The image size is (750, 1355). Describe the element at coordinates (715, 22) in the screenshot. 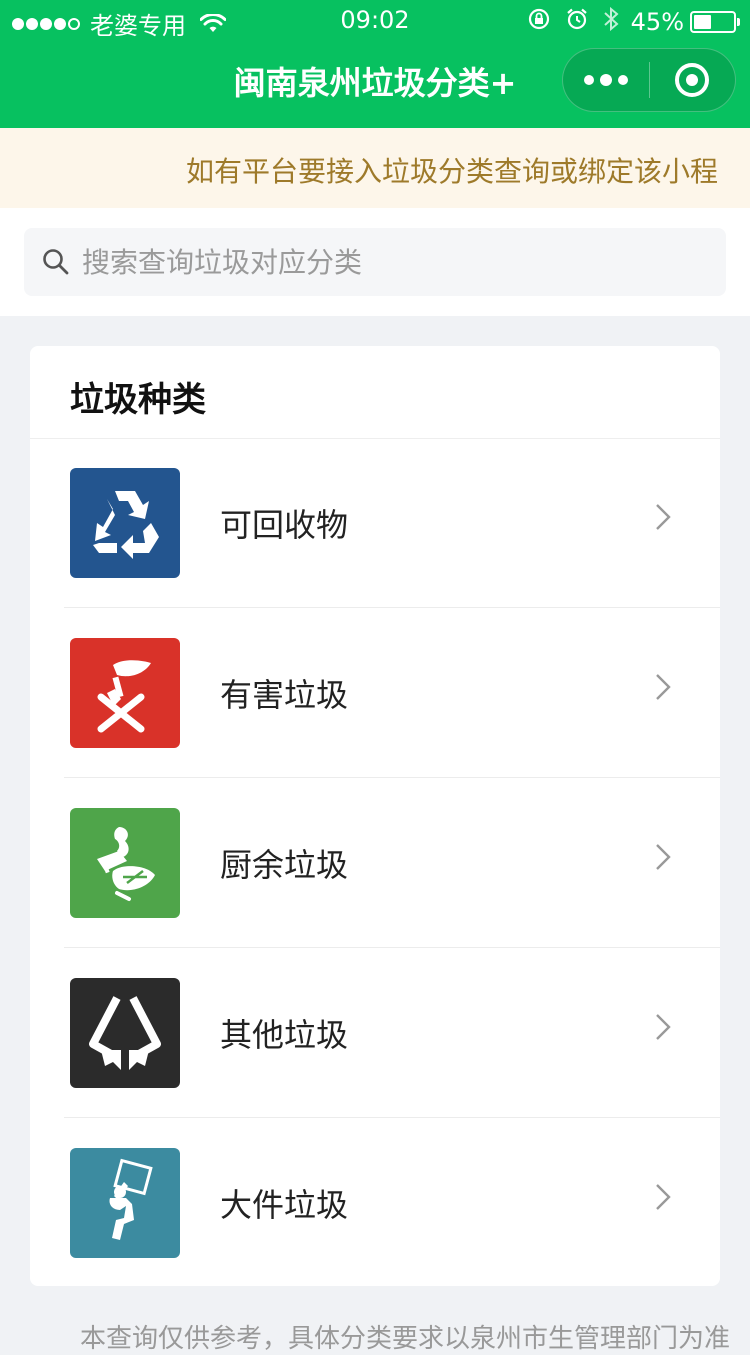

I see `battery-icon` at that location.